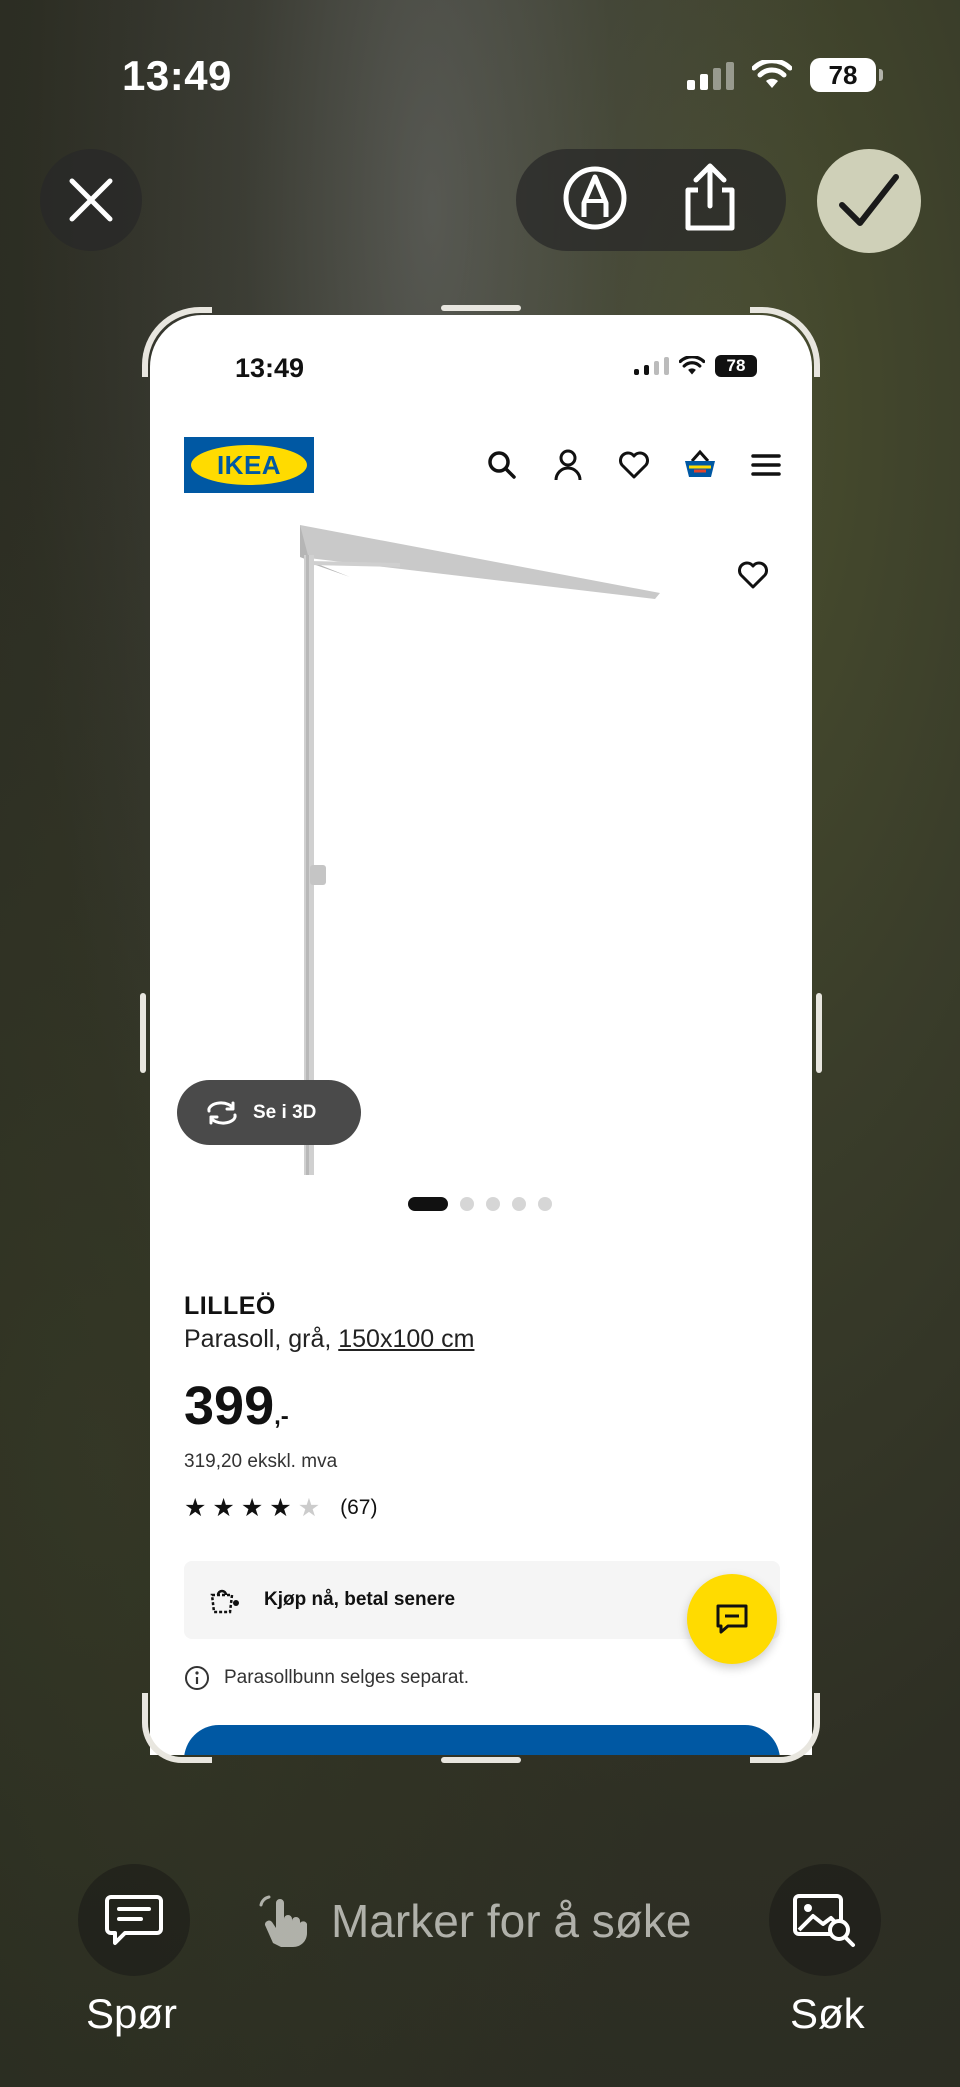  I want to click on checkmark-icon, so click(869, 200).